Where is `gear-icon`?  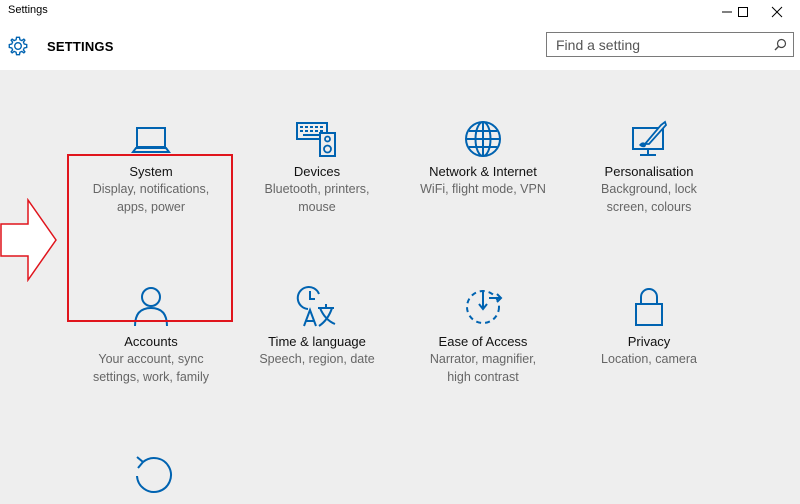
gear-icon is located at coordinates (18, 46).